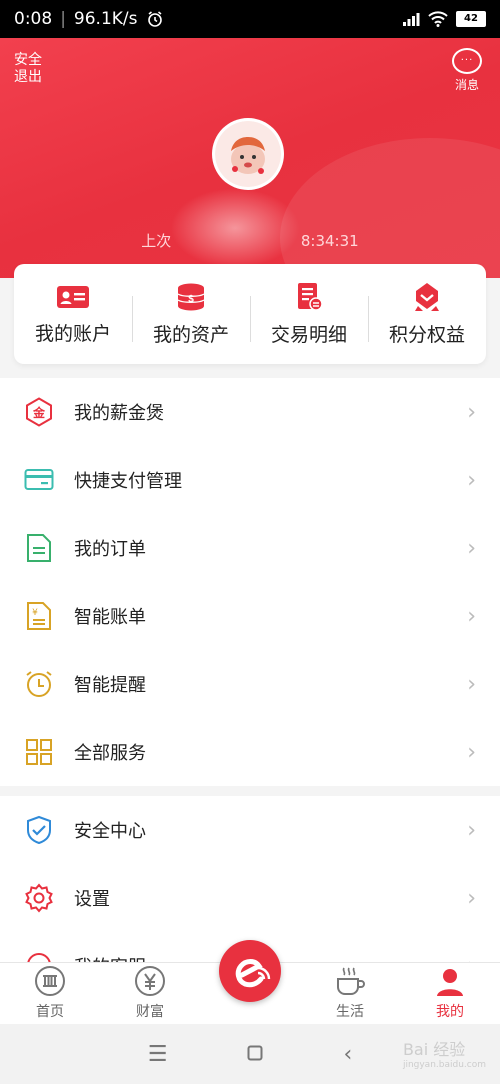 The width and height of the screenshot is (500, 1084). I want to click on card-icon, so click(39, 480).